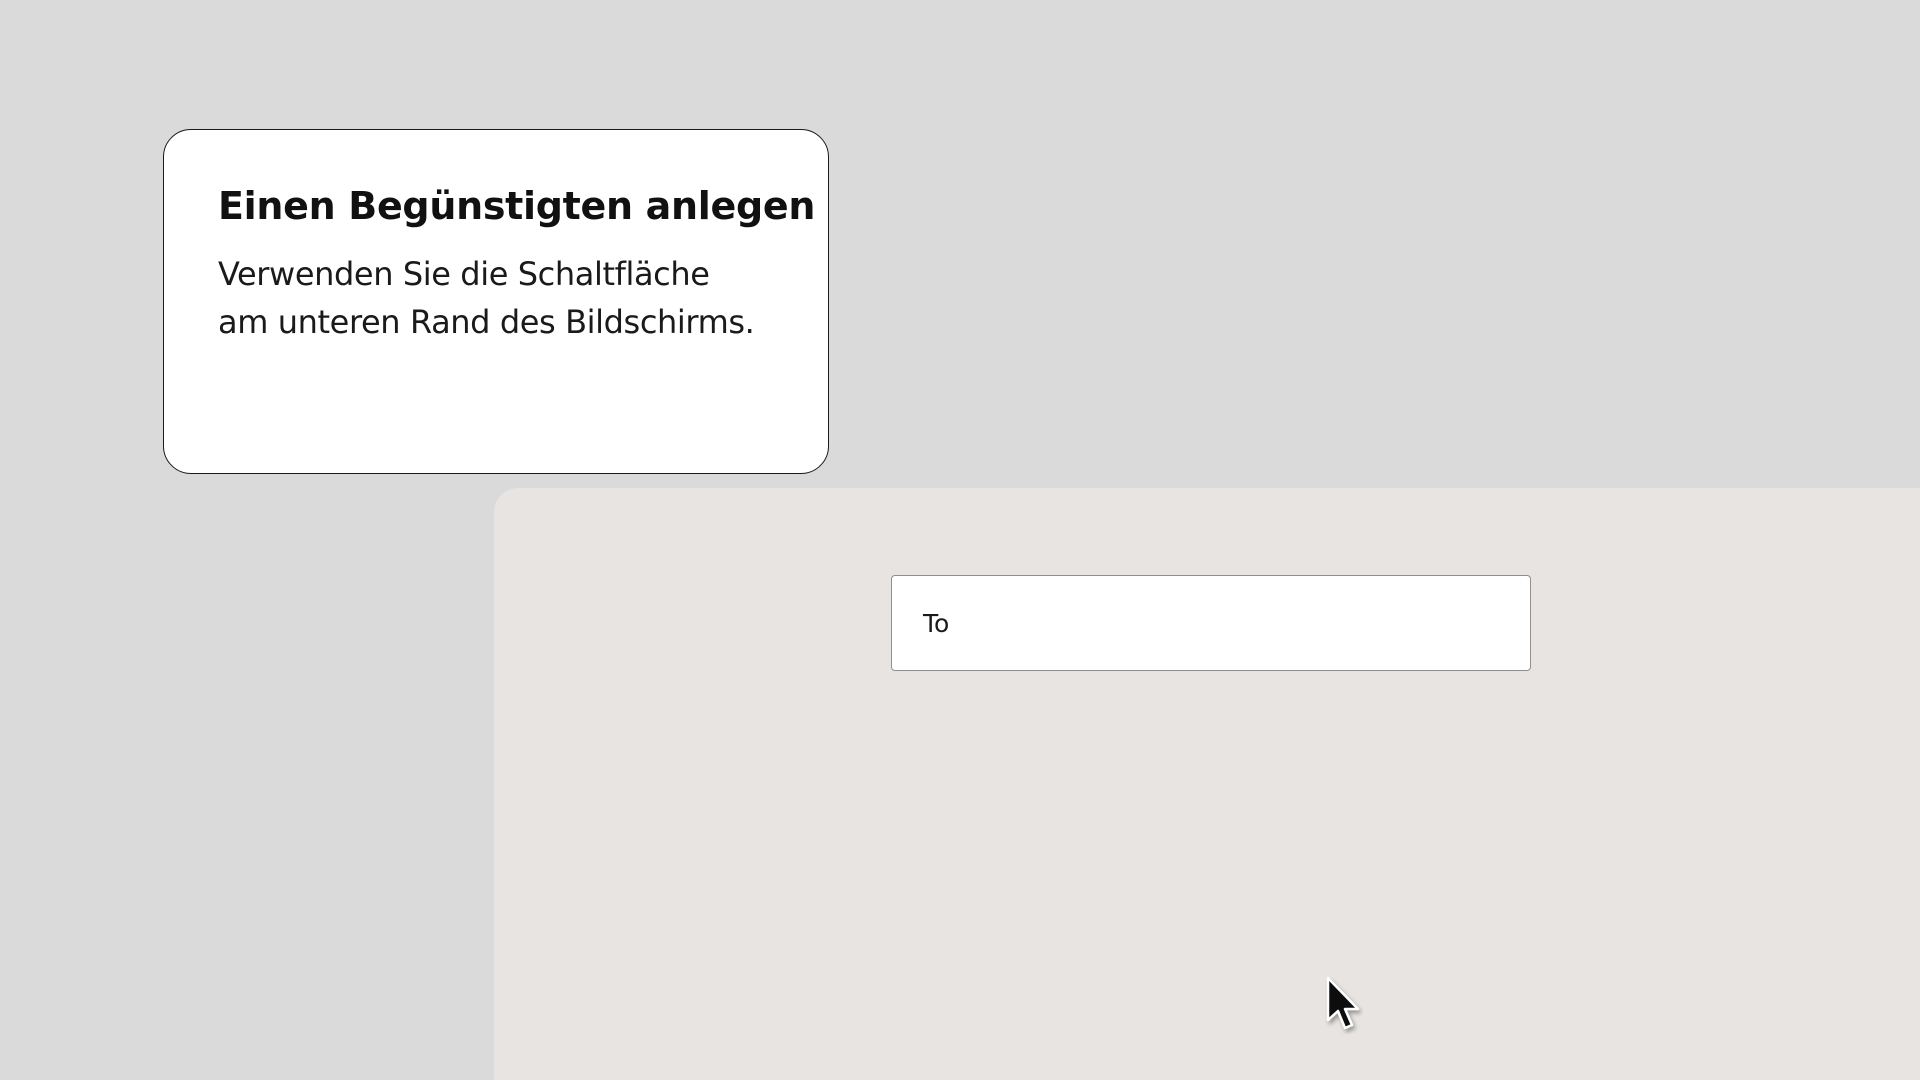 This screenshot has height=1080, width=1920. Describe the element at coordinates (464, 273) in the screenshot. I see `tooltip-body-line-1: Verwenden Sie die Schaltfläche` at that location.